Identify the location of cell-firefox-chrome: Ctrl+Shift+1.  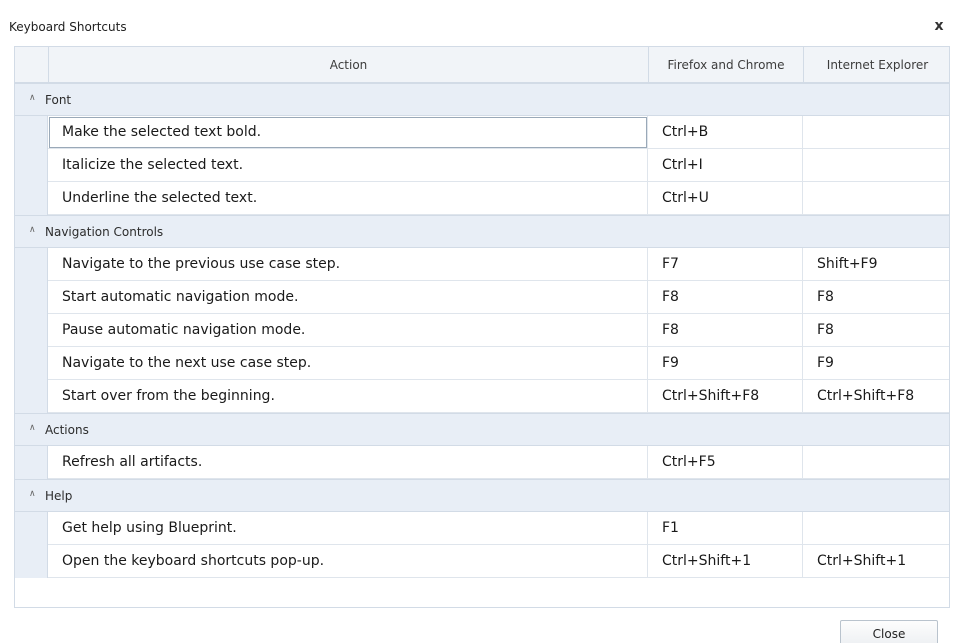
(725, 561).